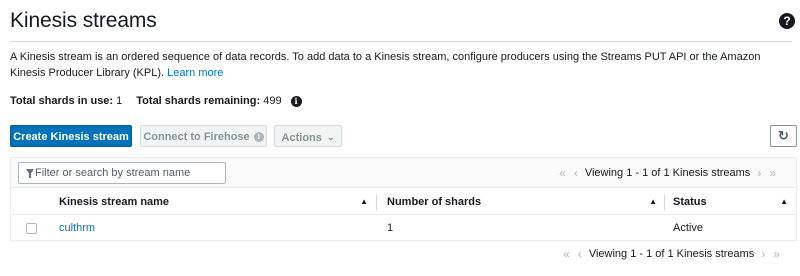  I want to click on page-title: Kinesis streams, so click(83, 20).